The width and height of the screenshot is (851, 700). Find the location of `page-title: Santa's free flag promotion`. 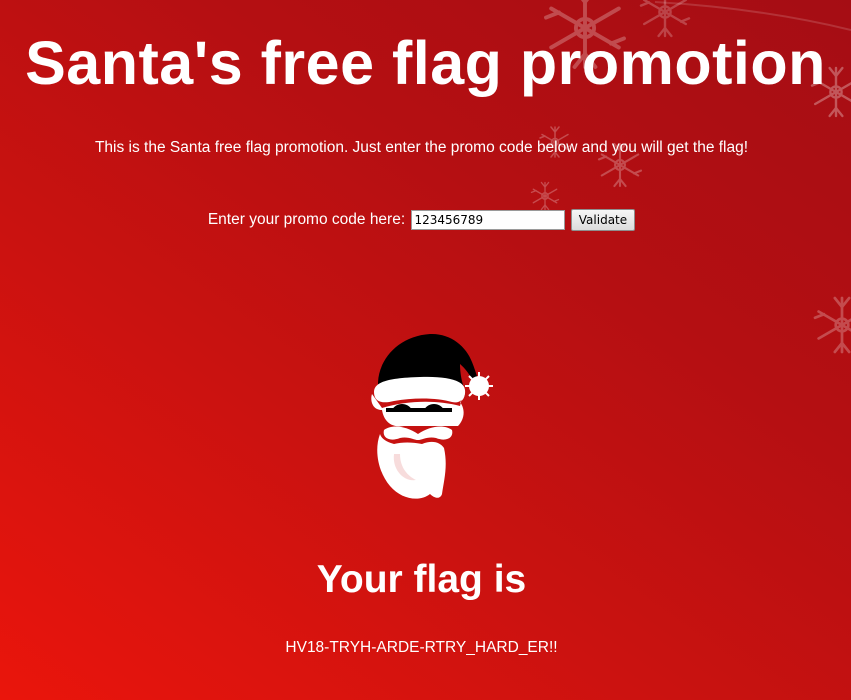

page-title: Santa's free flag promotion is located at coordinates (425, 63).